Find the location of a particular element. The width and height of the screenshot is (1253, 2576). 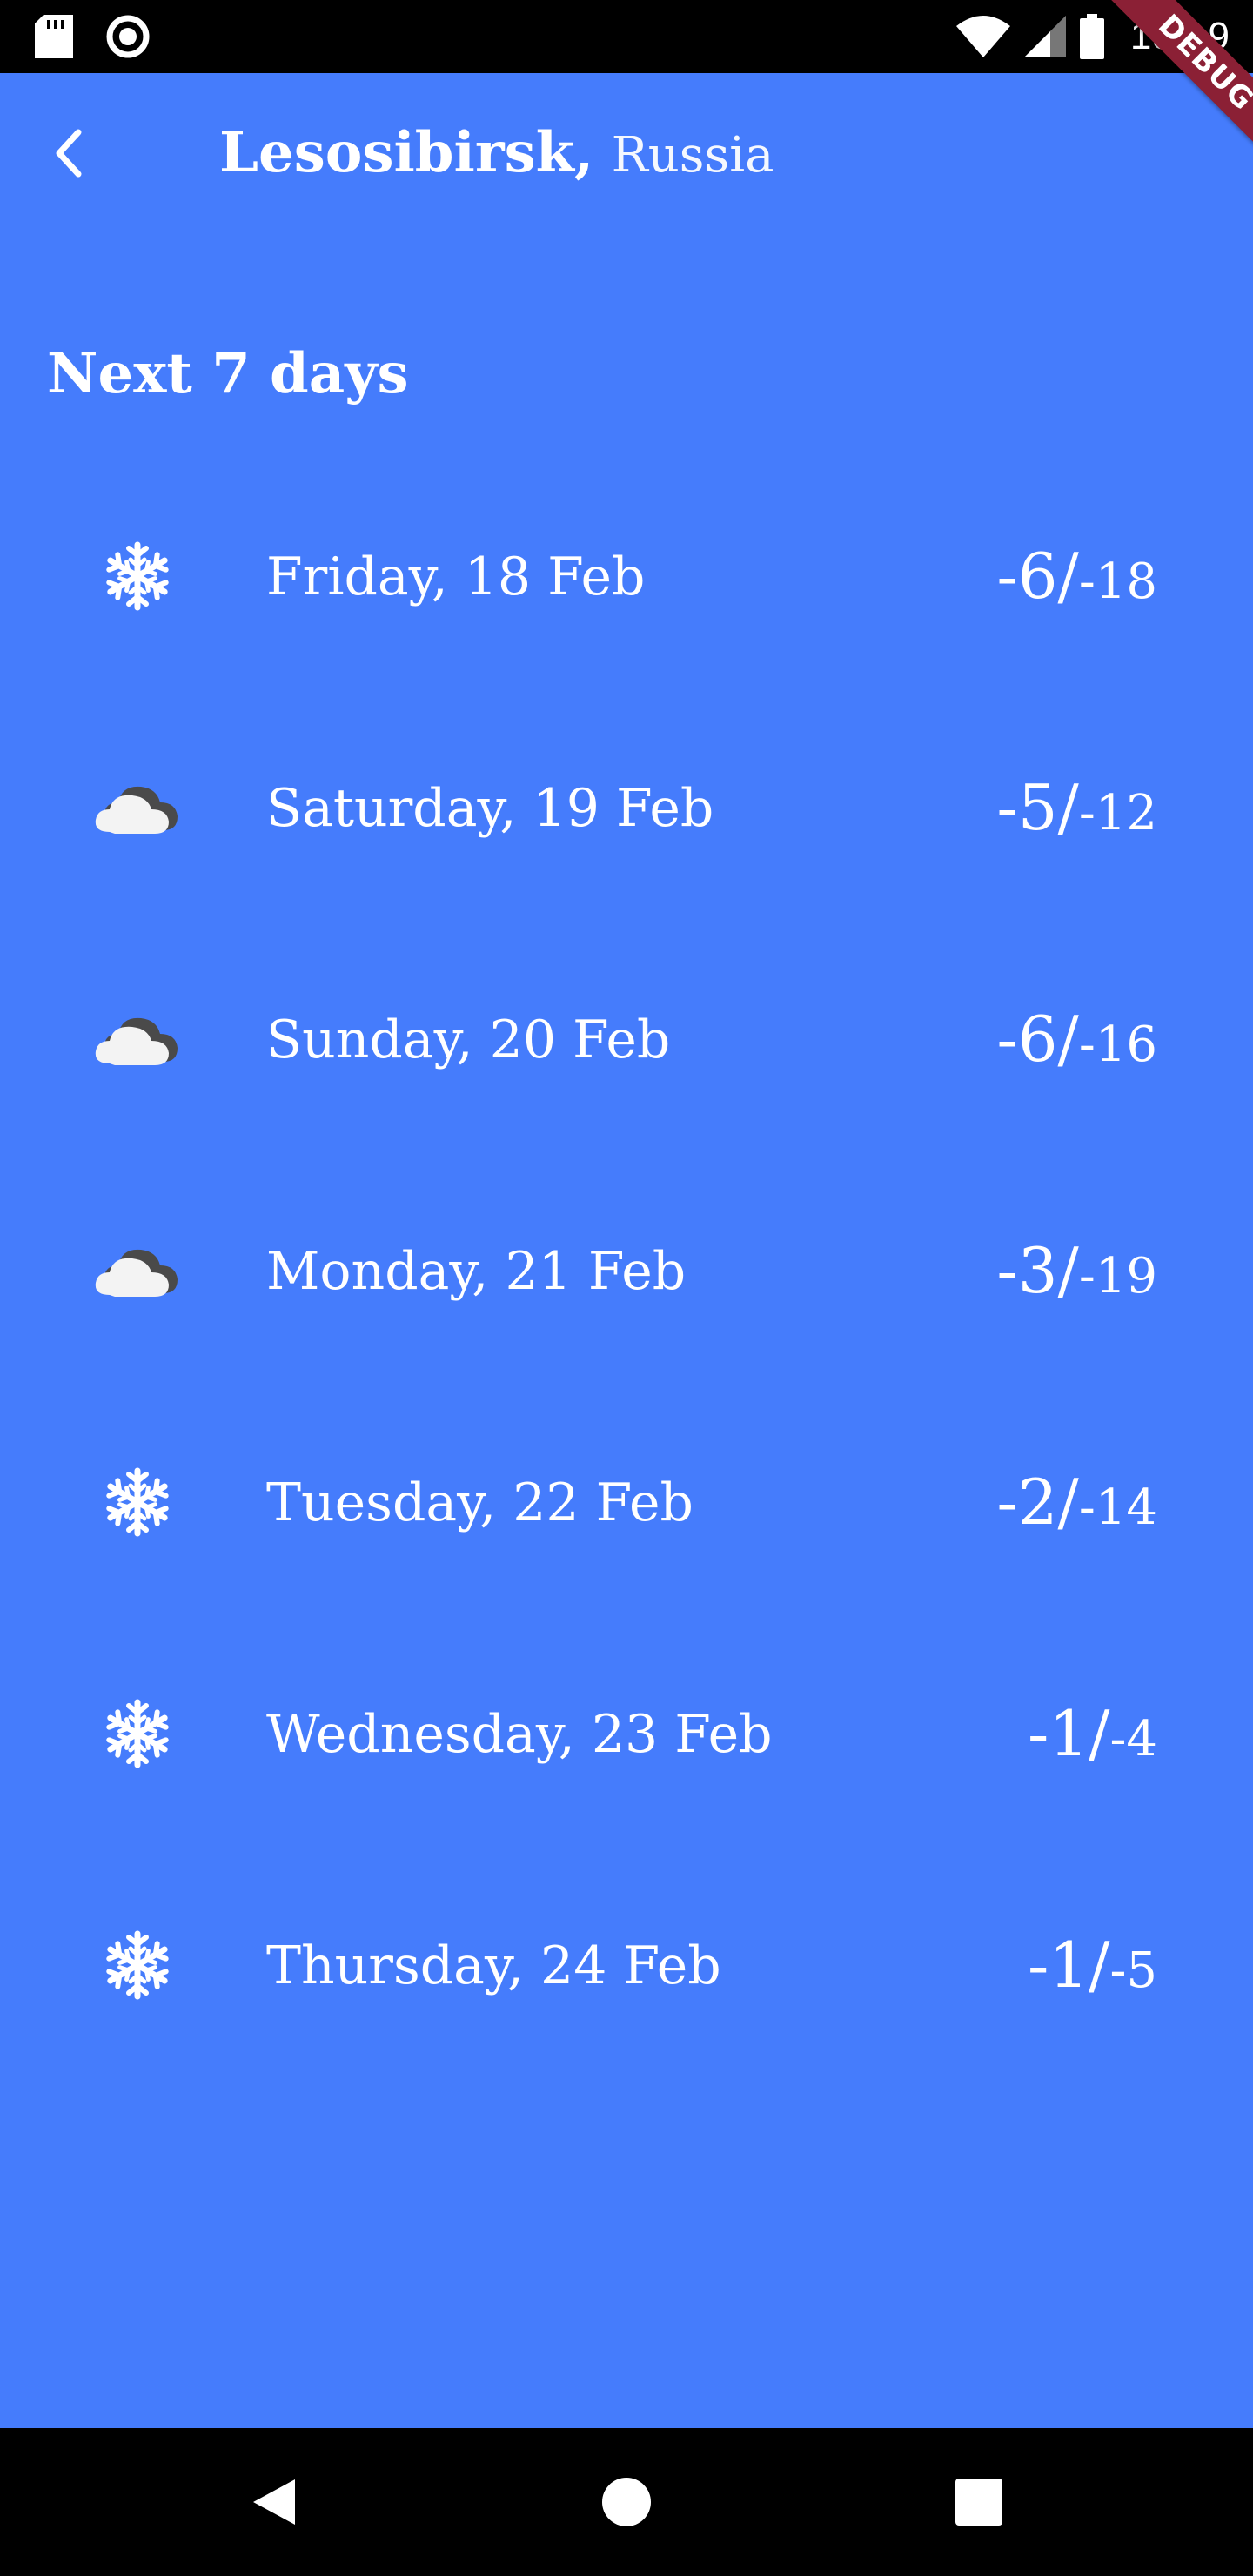

temp-low: -16 is located at coordinates (1117, 1045).